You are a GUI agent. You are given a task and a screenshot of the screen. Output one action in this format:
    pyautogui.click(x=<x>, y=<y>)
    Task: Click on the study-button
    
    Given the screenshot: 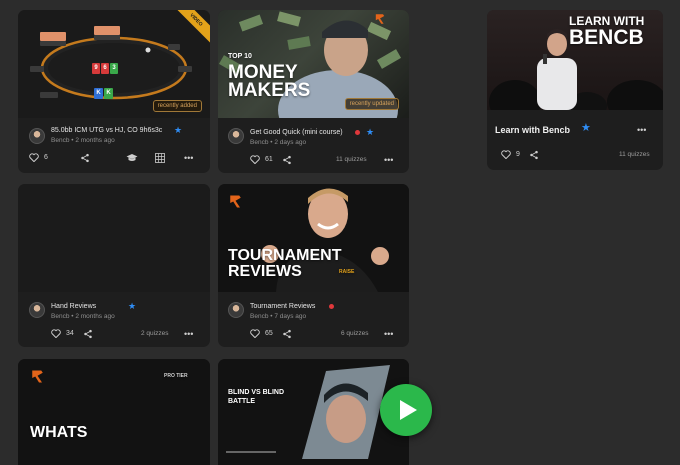 What is the action you would take?
    pyautogui.click(x=132, y=158)
    